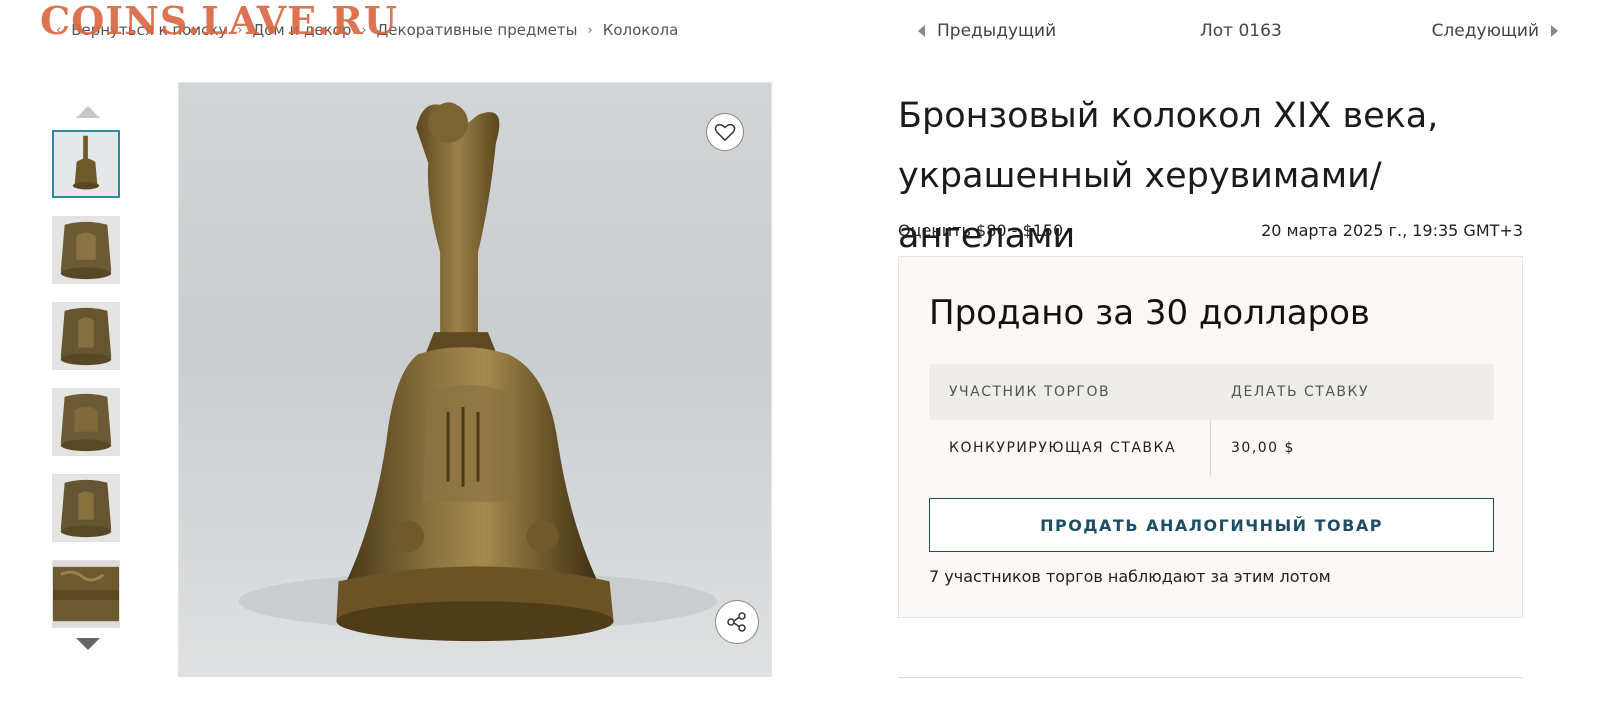 The image size is (1598, 706). I want to click on bidder-cell: КОНКУРИРУЮЩАЯ СТАВКА, so click(1070, 448).